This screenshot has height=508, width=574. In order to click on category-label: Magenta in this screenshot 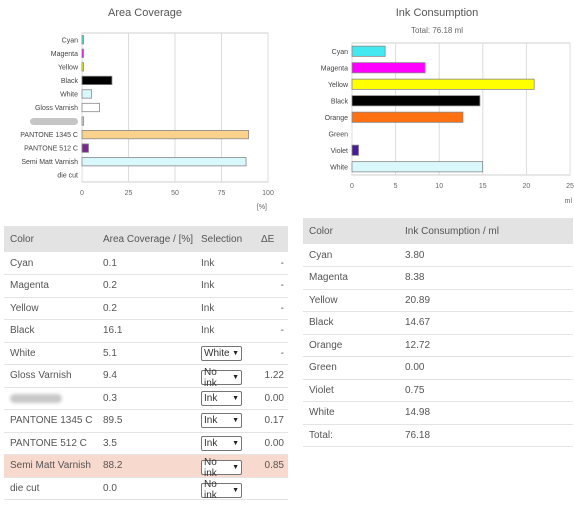, I will do `click(334, 68)`.